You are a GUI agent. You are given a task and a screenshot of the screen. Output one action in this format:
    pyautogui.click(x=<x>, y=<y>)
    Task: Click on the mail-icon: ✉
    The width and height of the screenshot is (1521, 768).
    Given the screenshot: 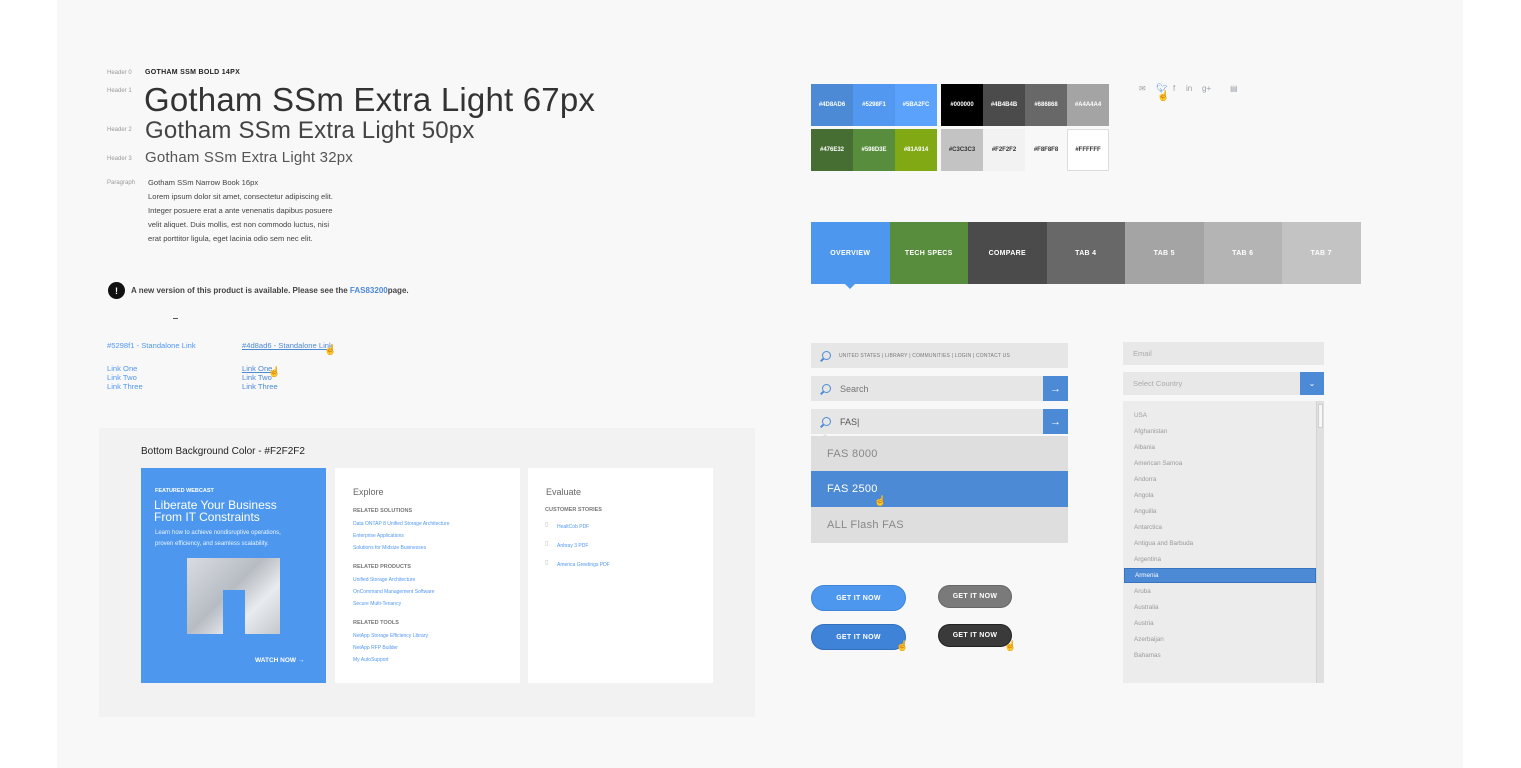 What is the action you would take?
    pyautogui.click(x=1142, y=88)
    